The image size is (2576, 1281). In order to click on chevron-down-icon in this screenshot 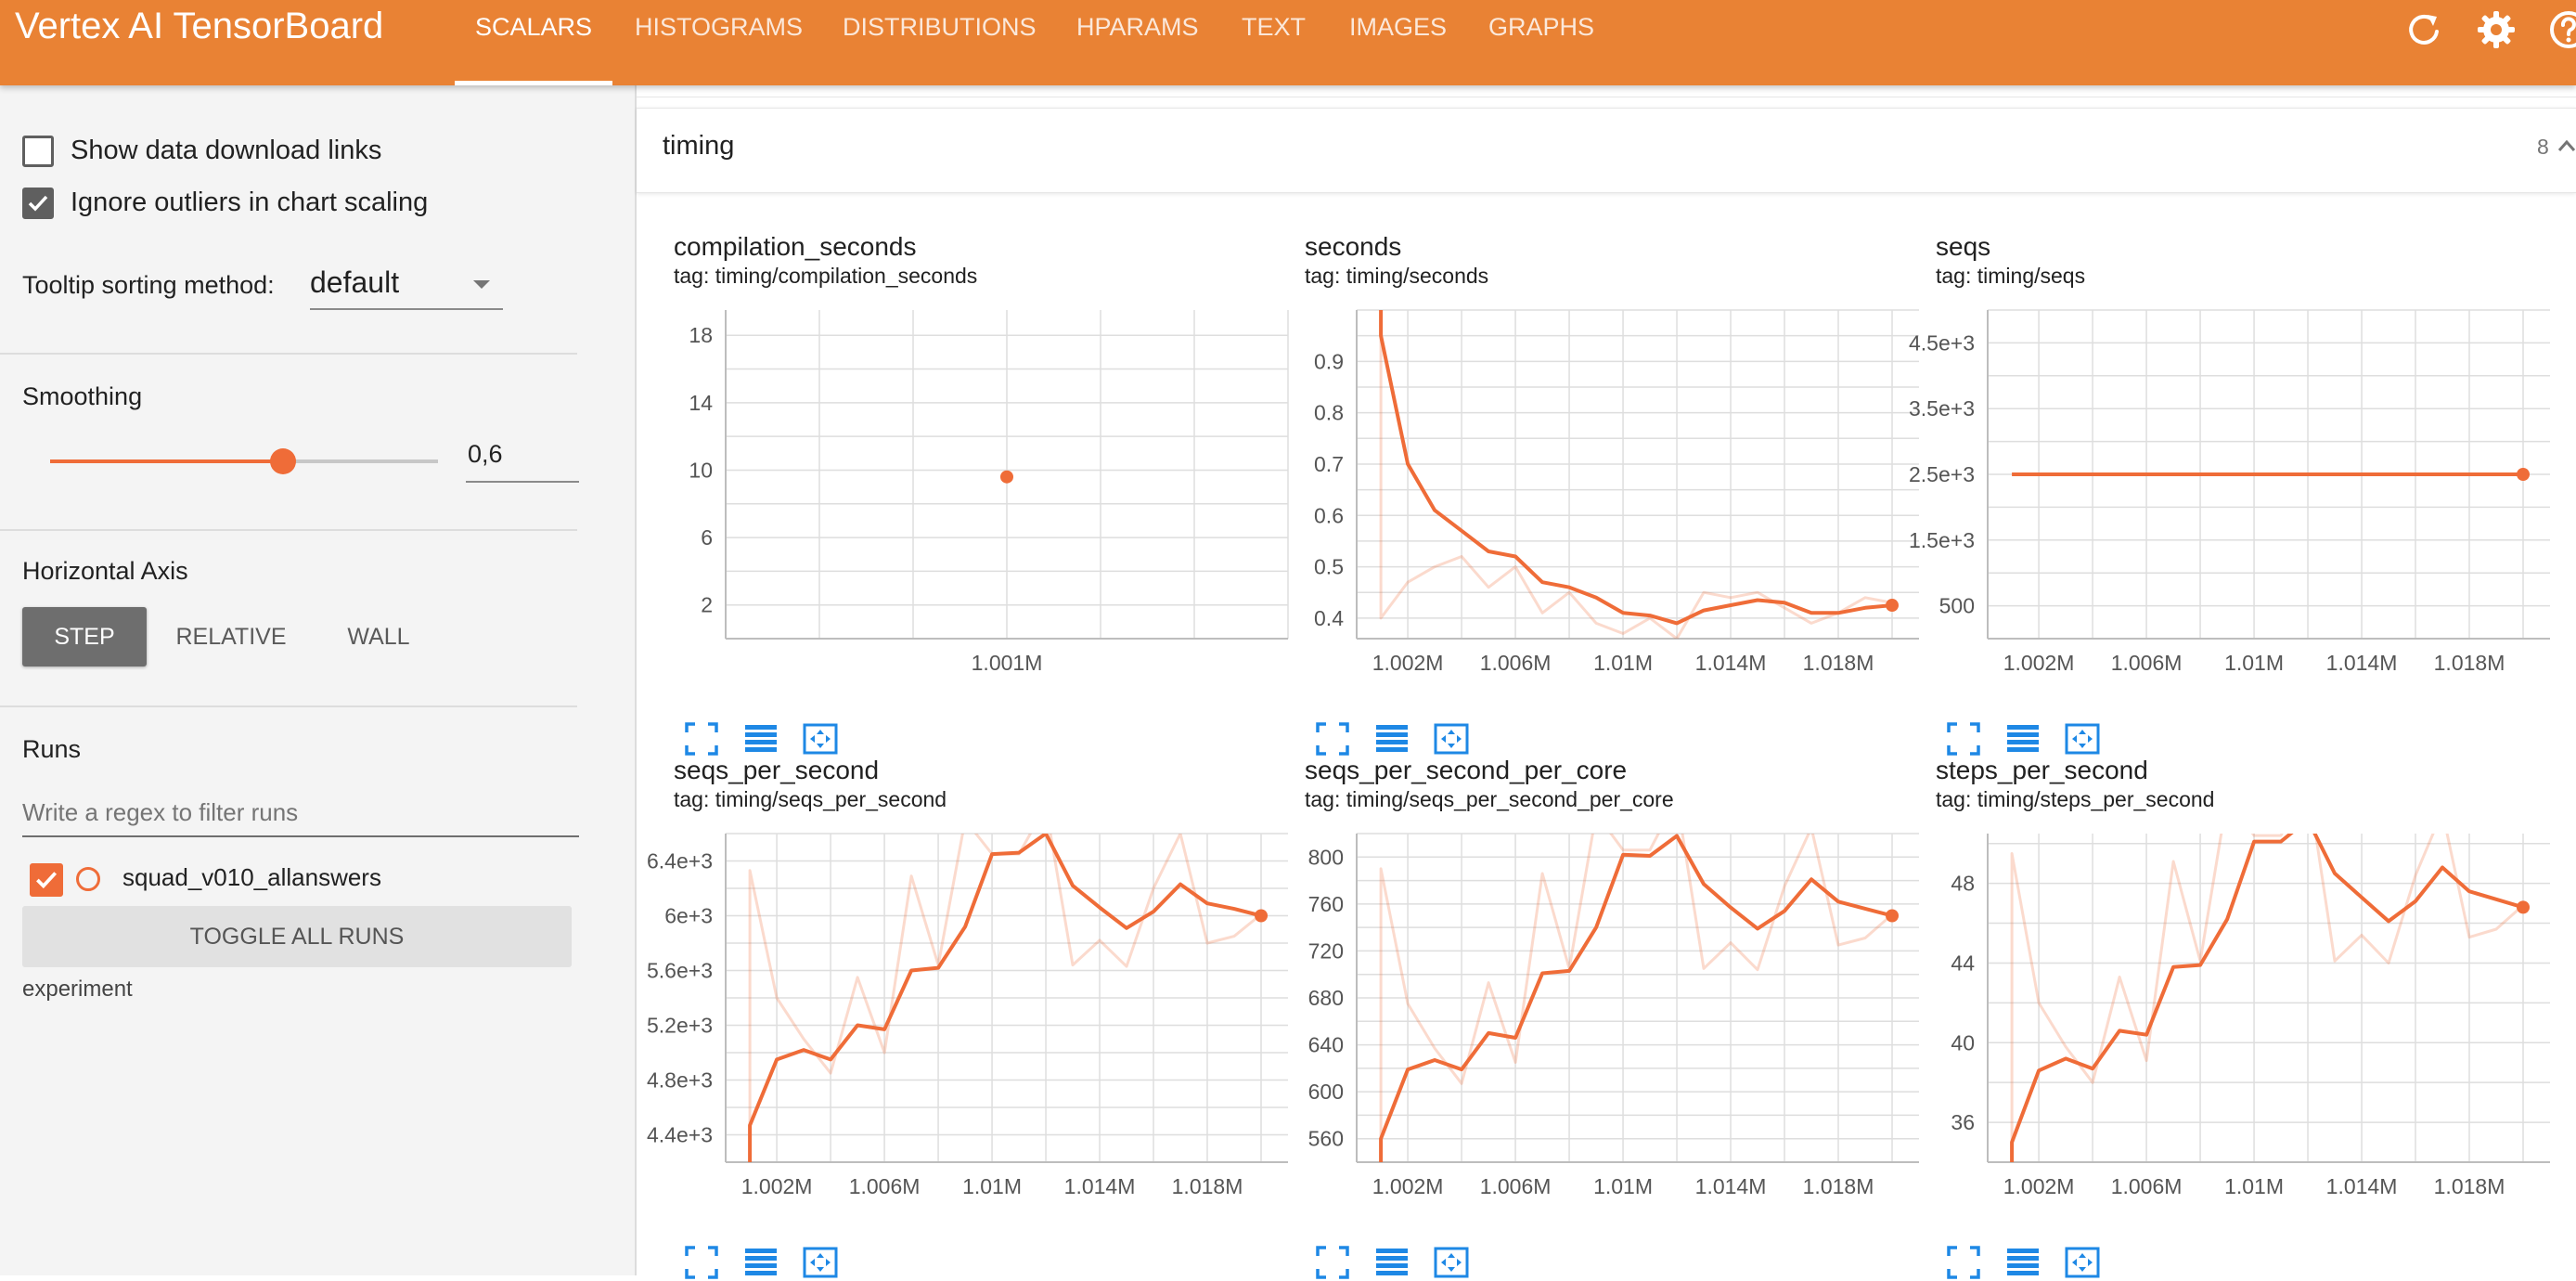, I will do `click(481, 285)`.